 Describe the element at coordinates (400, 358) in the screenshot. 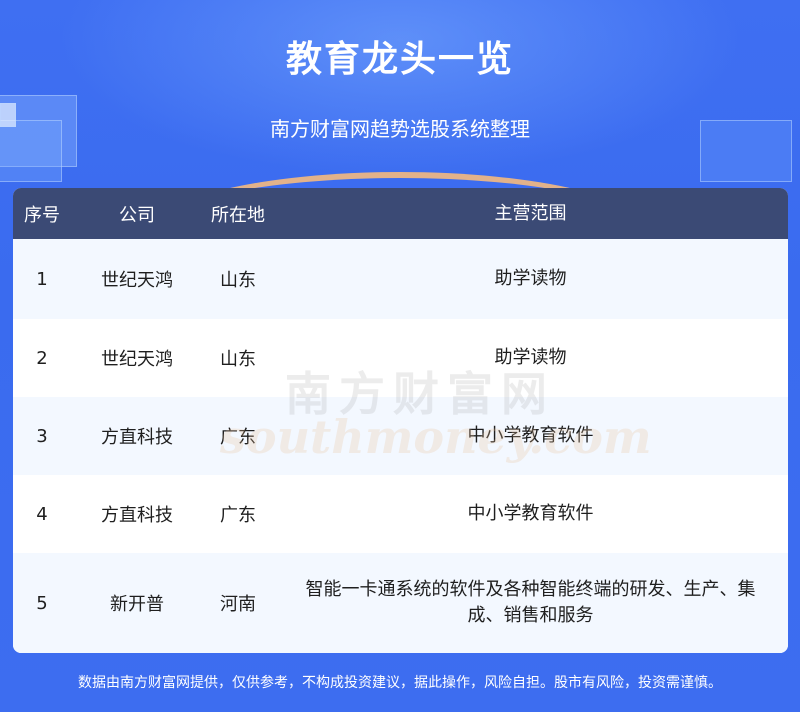

I see `table-row: 2 世纪天鸿 山东 助学读物` at that location.